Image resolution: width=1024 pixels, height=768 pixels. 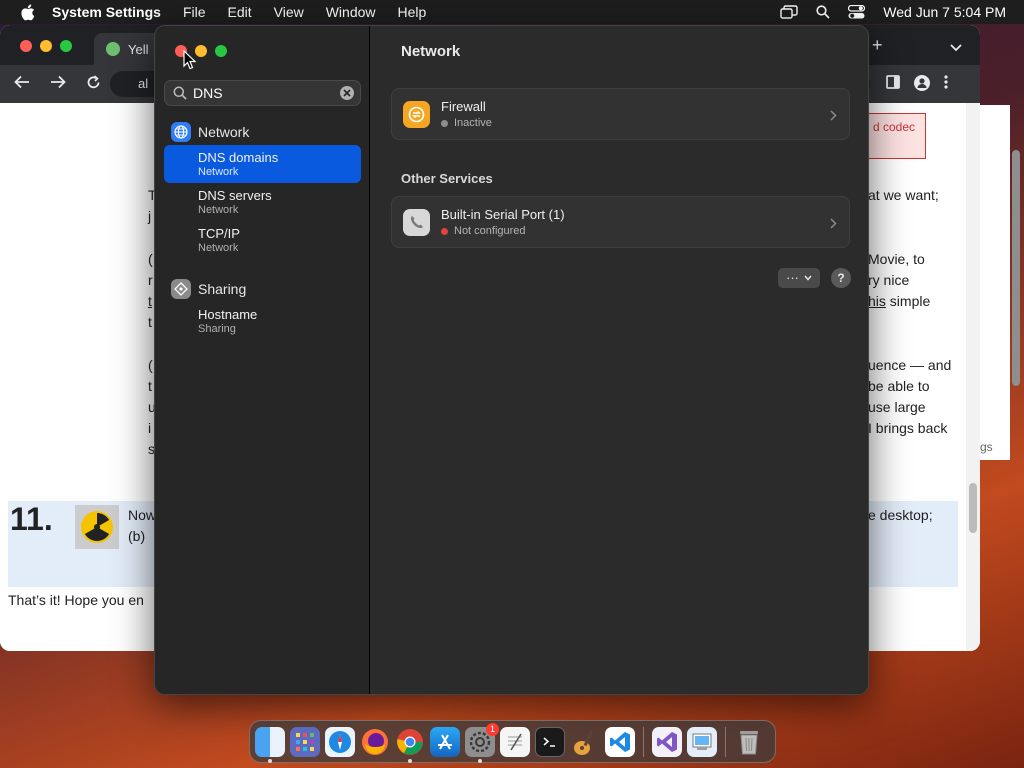 I want to click on page-text-fragment: (b), so click(x=137, y=536).